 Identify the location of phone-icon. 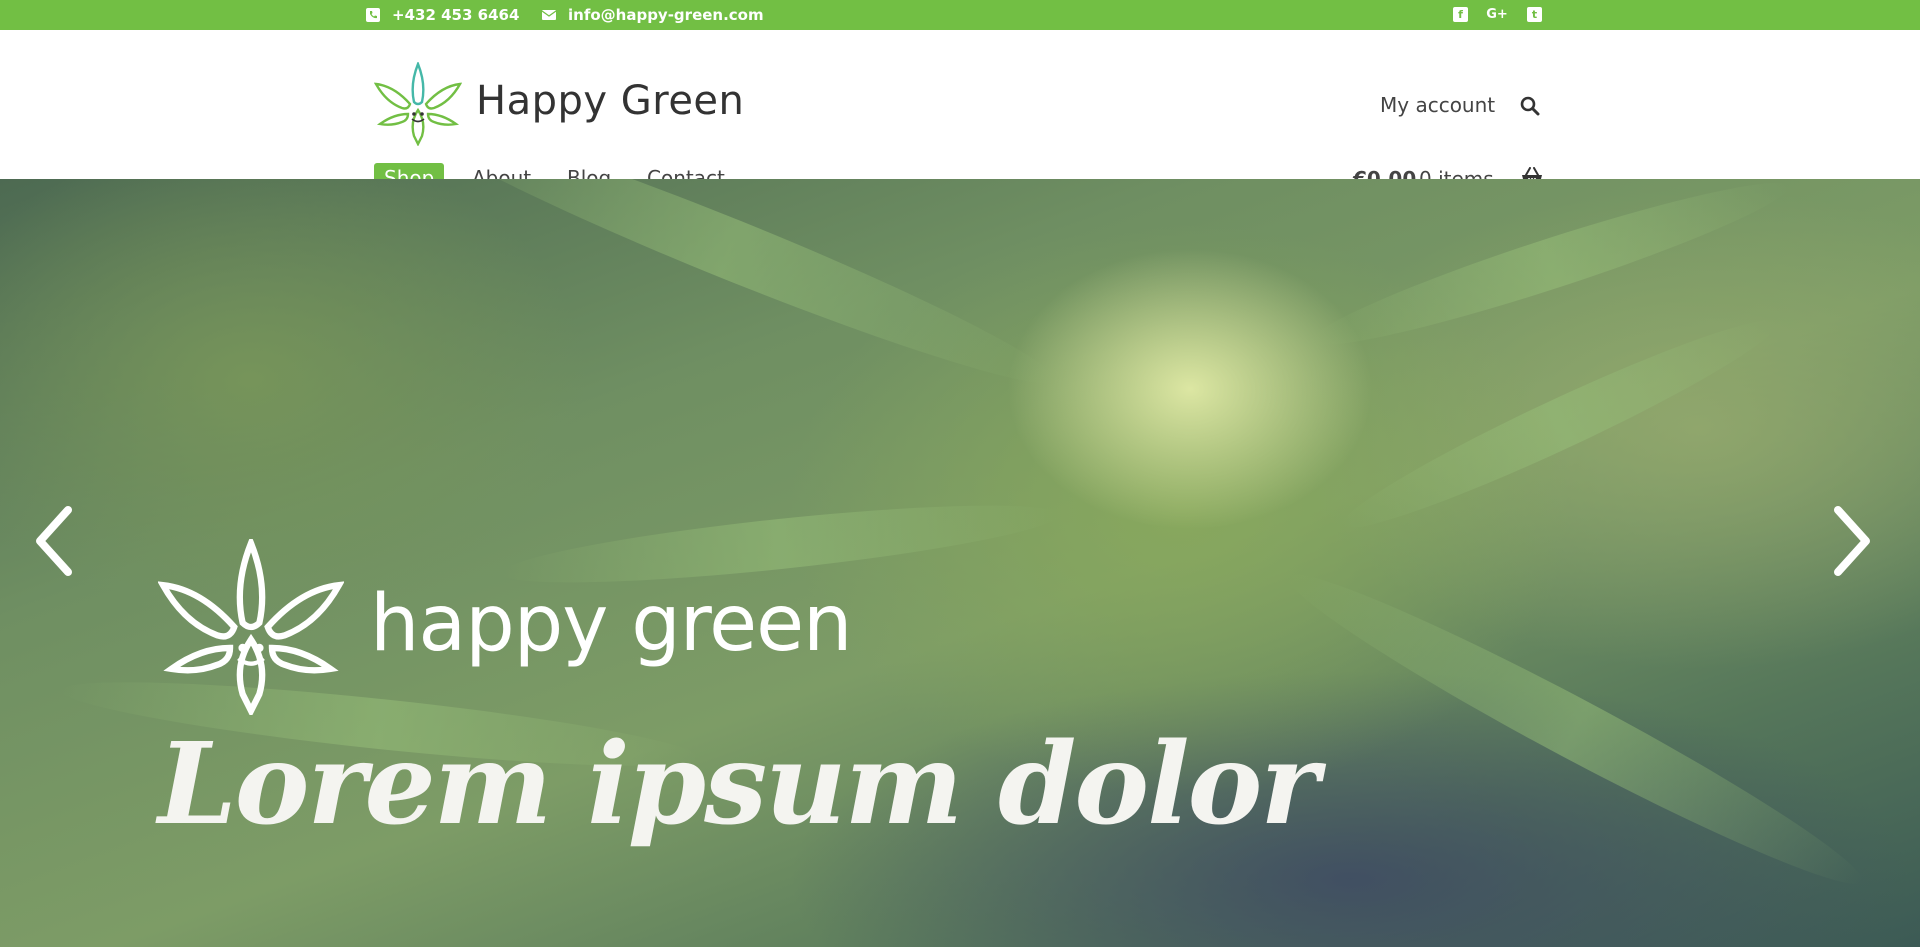
(373, 15).